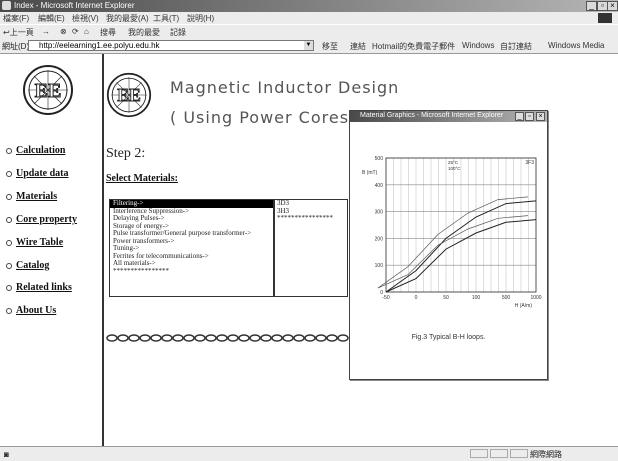 The image size is (618, 461). What do you see at coordinates (127, 18) in the screenshot?
I see `menu-favorites: 我的最愛(A)` at bounding box center [127, 18].